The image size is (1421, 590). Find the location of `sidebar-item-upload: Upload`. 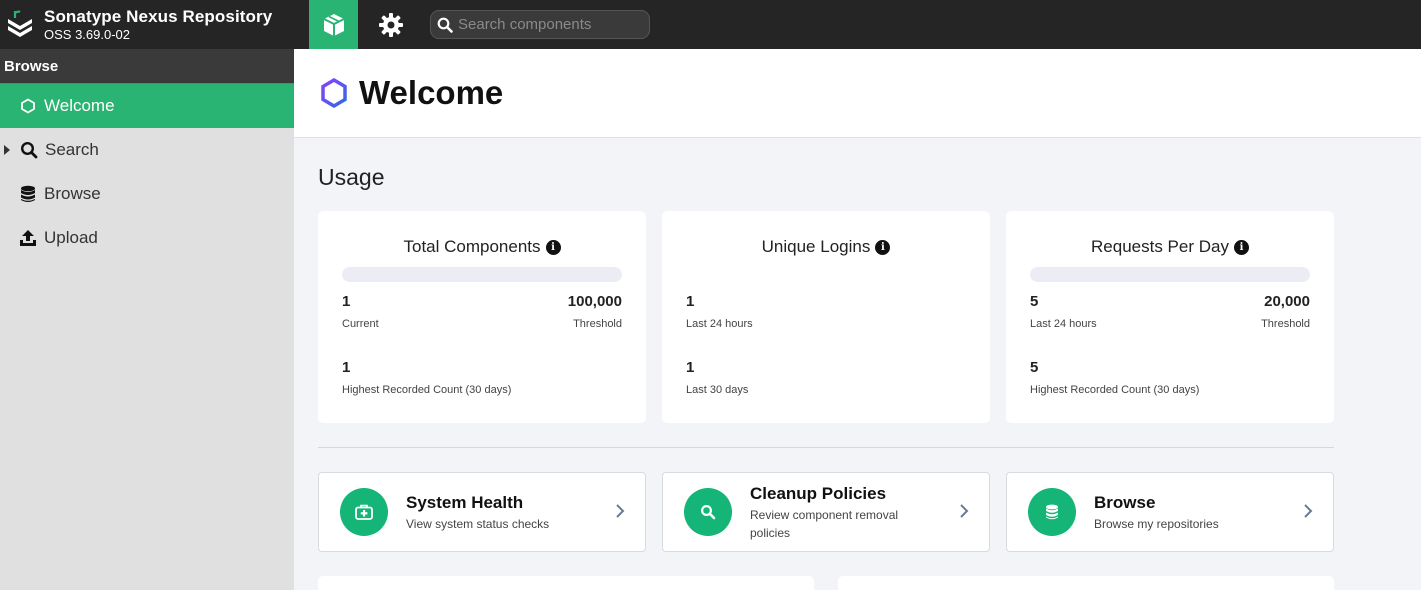

sidebar-item-upload: Upload is located at coordinates (147, 238).